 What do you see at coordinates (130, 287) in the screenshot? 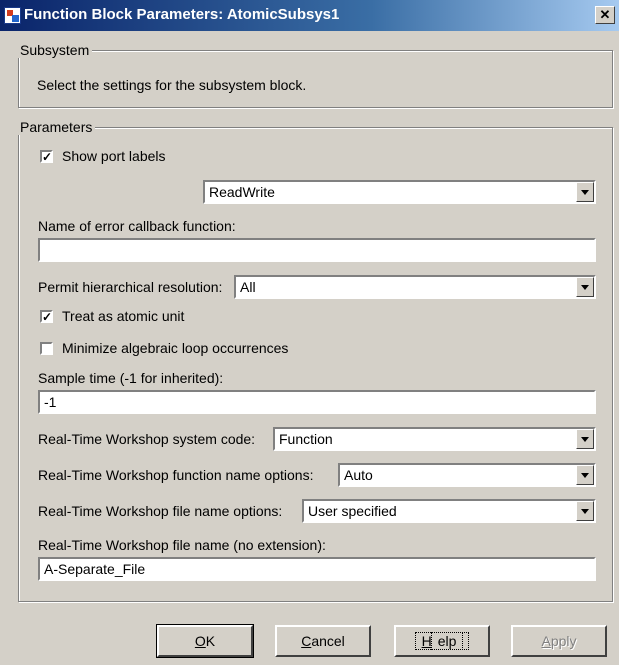
I see `hierarchical-resolution-label: Permit hierarchical resolution:` at bounding box center [130, 287].